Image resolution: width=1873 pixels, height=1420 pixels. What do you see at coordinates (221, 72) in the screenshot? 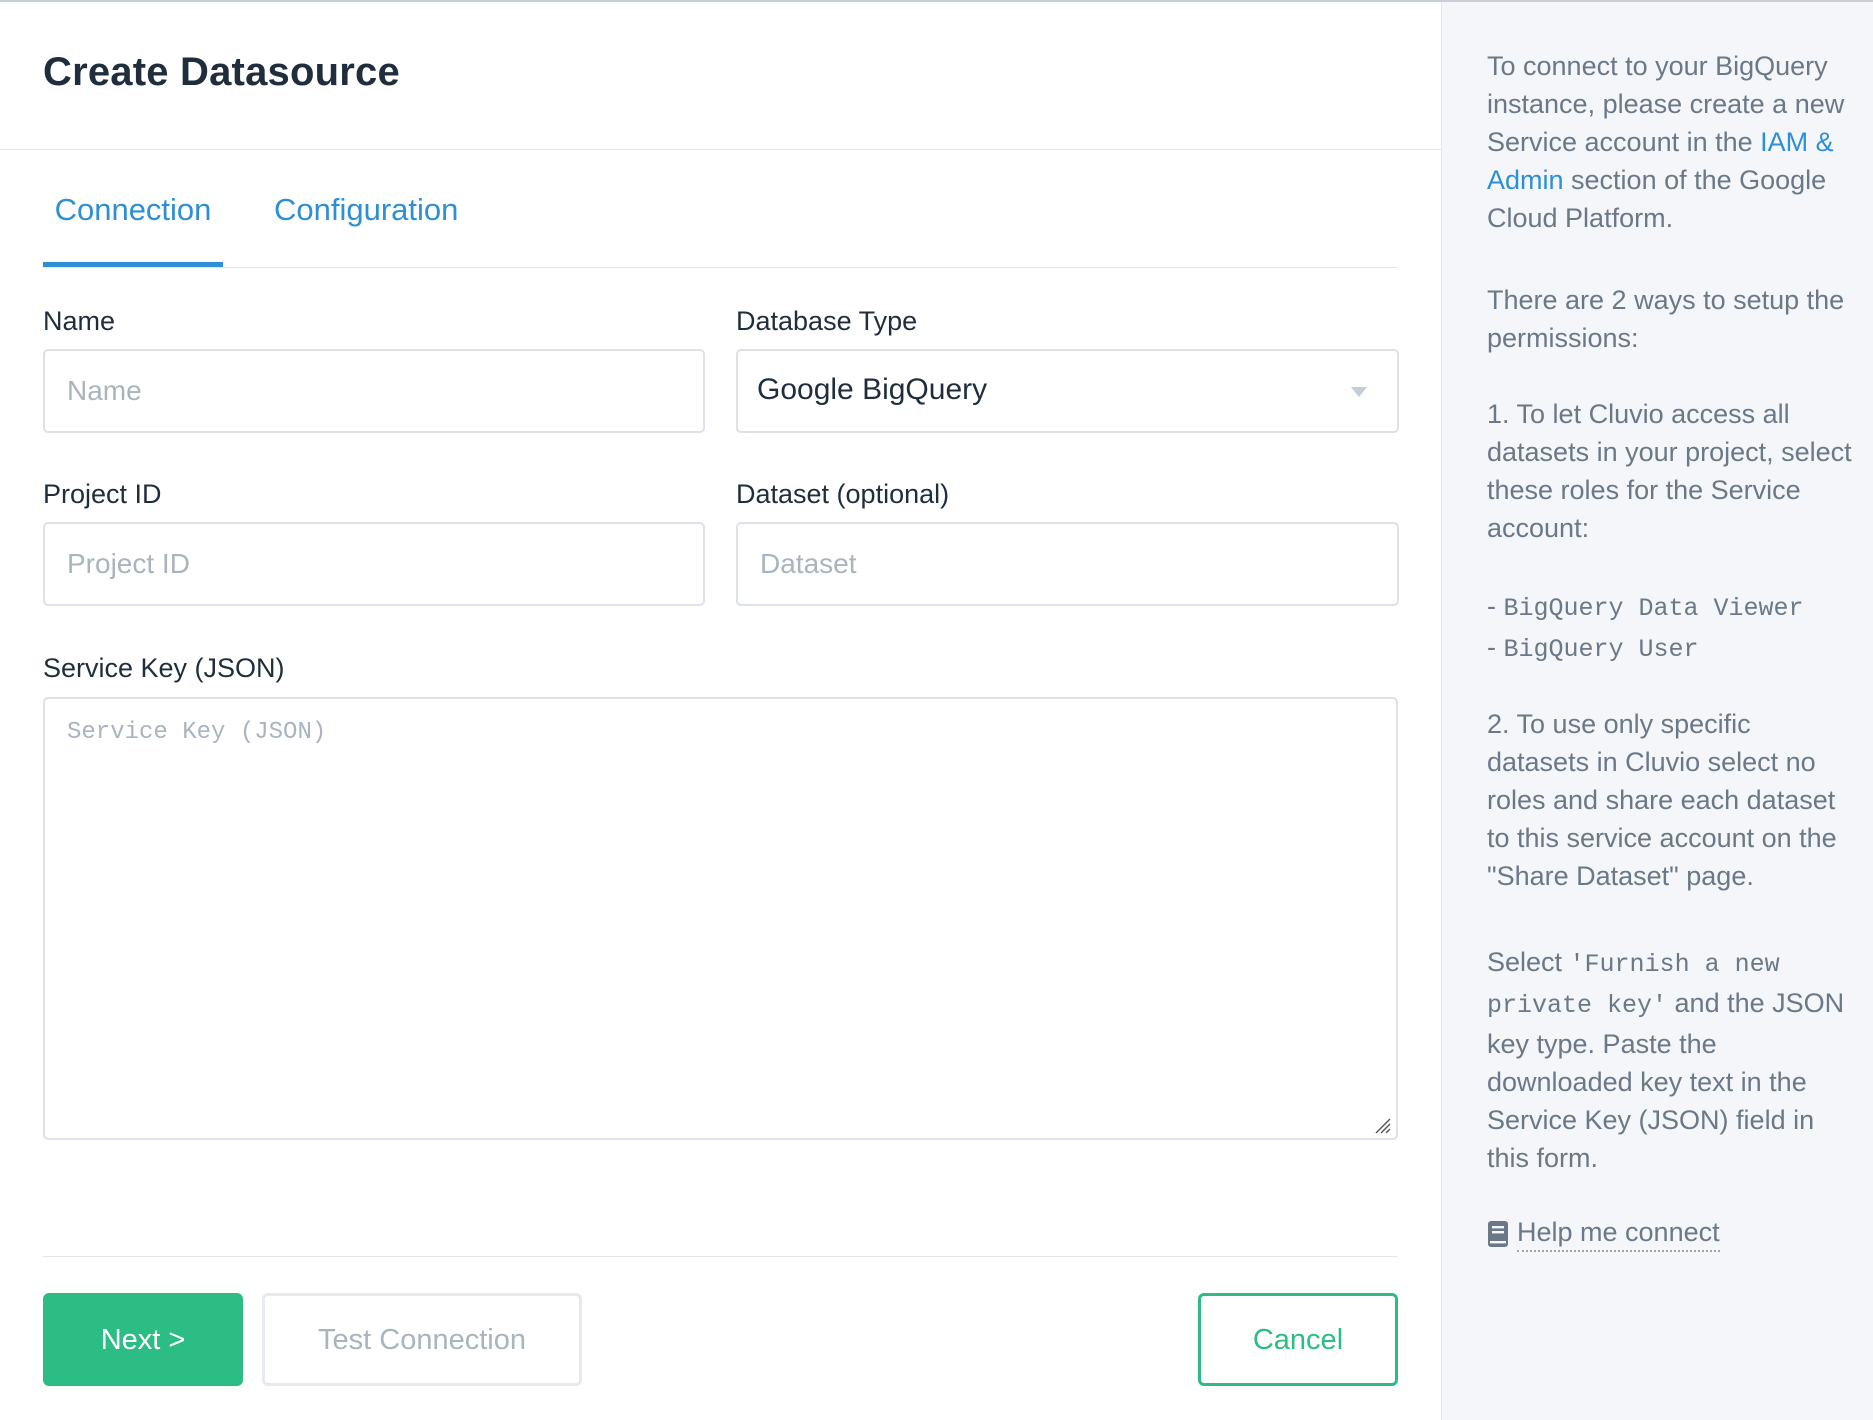
I see `page-title: Create Datasource` at bounding box center [221, 72].